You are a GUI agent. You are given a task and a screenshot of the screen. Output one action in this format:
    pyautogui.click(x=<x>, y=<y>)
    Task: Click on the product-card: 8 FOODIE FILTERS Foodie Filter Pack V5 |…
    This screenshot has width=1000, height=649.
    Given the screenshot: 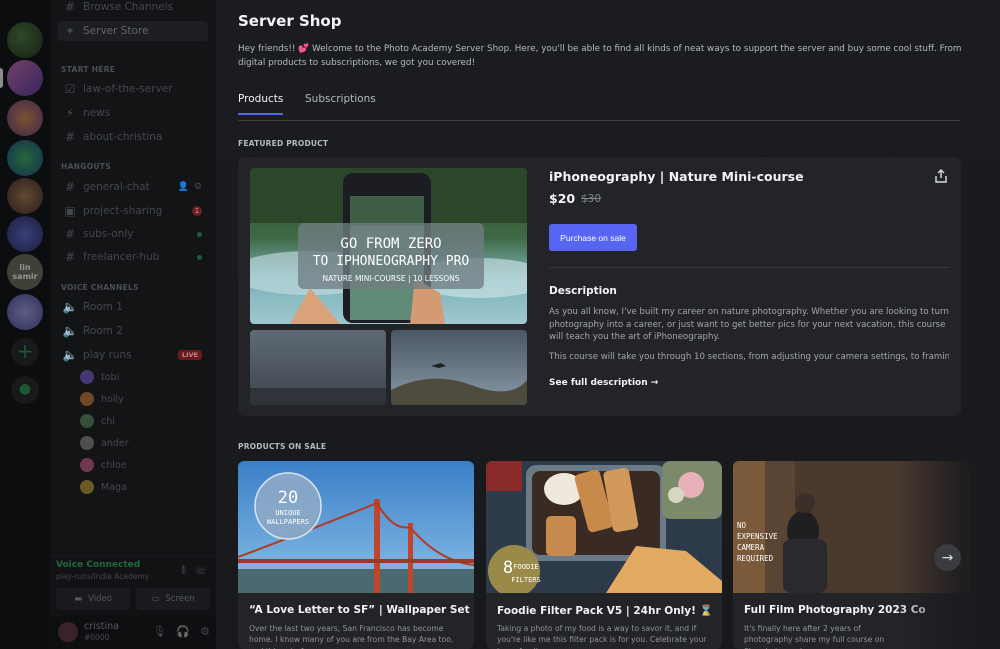 What is the action you would take?
    pyautogui.click(x=604, y=555)
    